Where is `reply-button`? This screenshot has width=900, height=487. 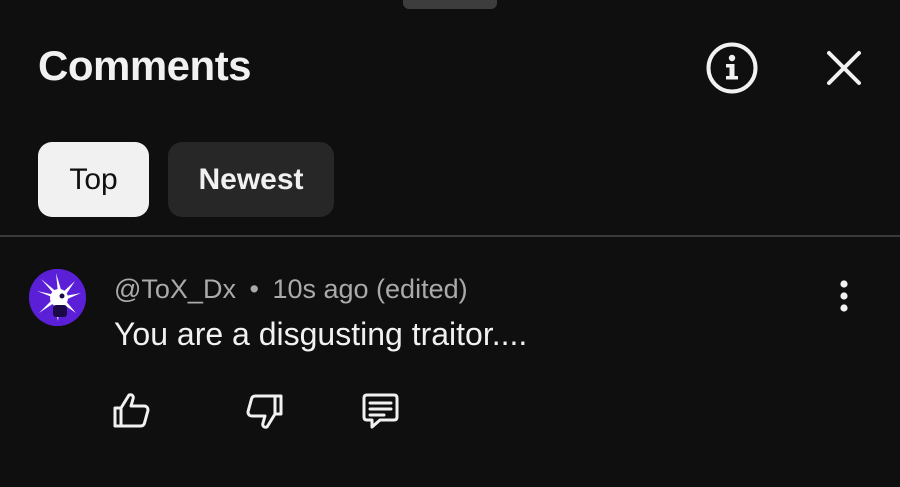 reply-button is located at coordinates (380, 411).